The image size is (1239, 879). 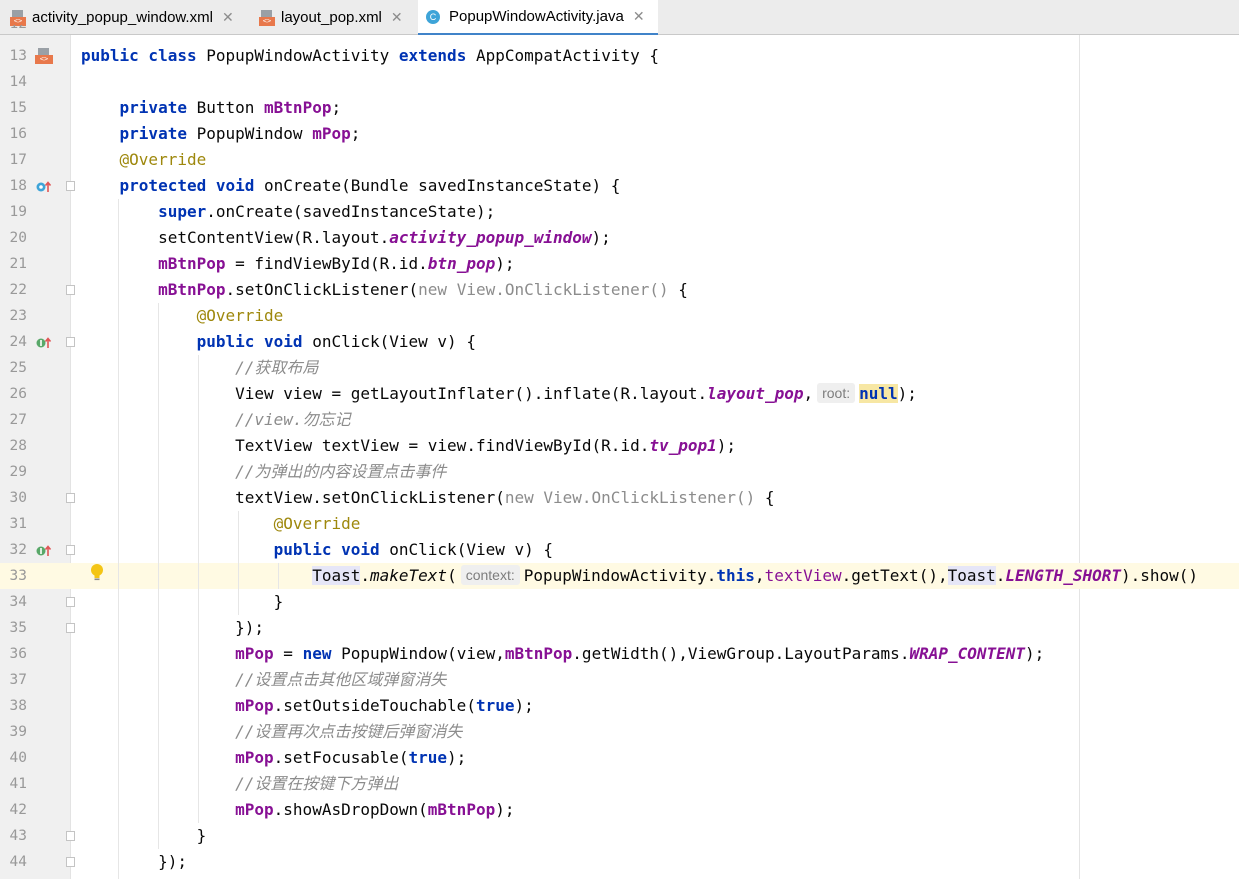 I want to click on line-number: 42, so click(x=18, y=810).